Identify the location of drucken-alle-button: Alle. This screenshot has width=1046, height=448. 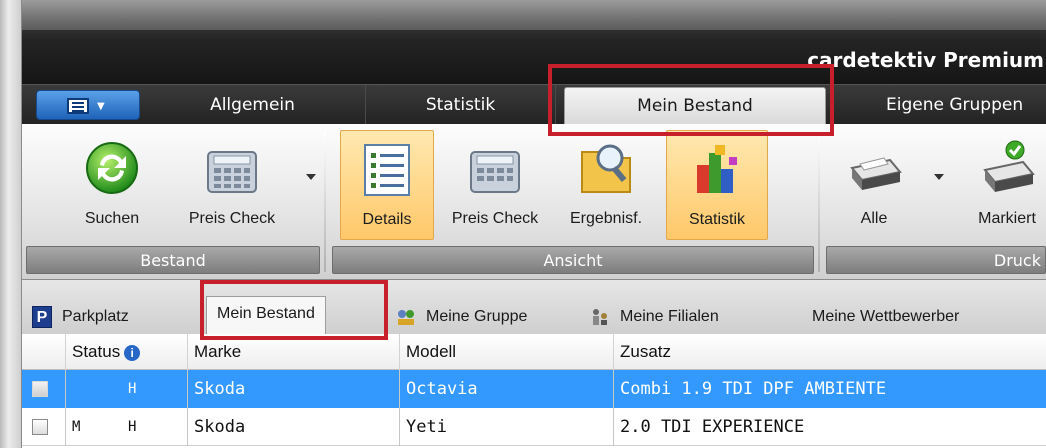
(874, 185).